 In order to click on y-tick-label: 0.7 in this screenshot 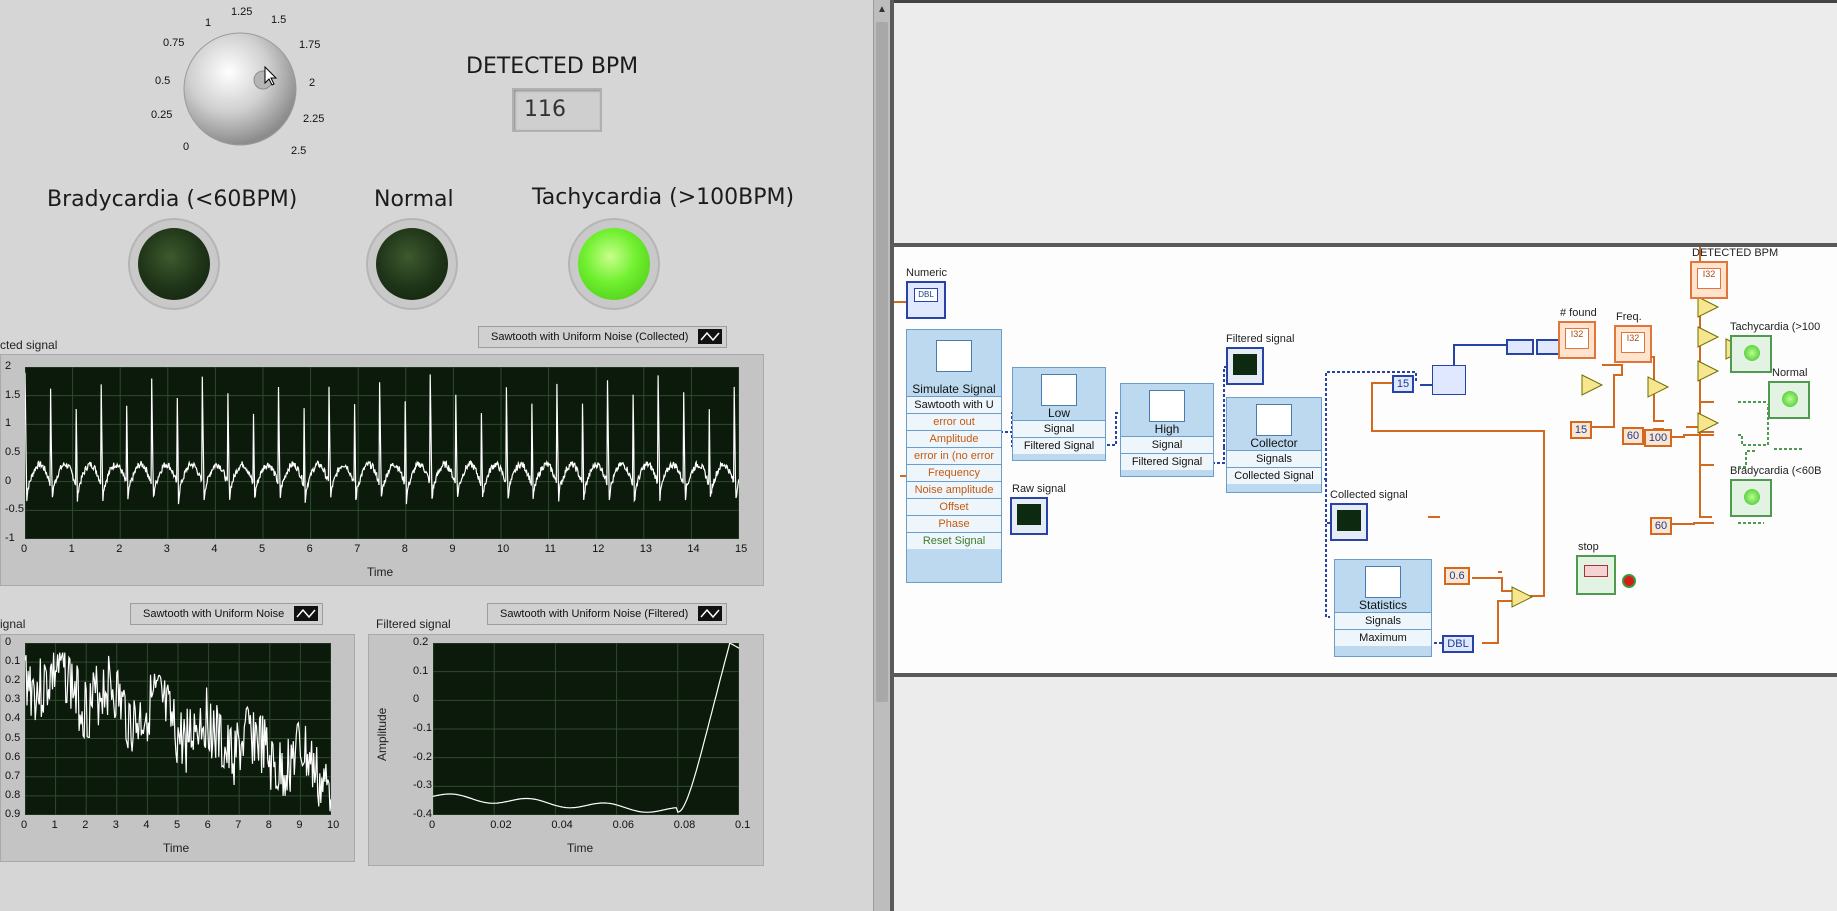, I will do `click(13, 775)`.